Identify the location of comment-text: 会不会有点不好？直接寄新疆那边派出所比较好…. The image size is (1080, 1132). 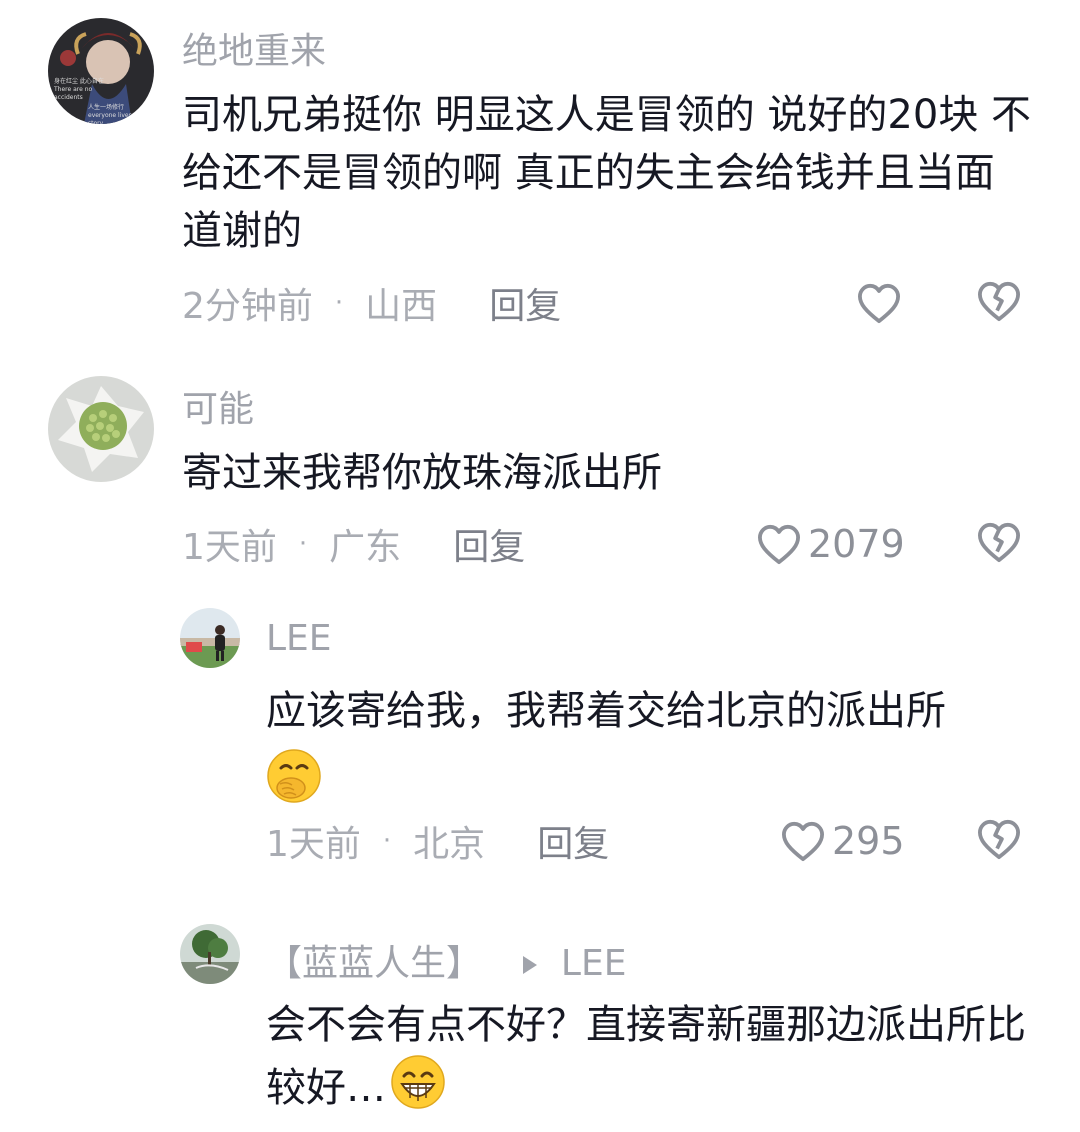
(651, 1061).